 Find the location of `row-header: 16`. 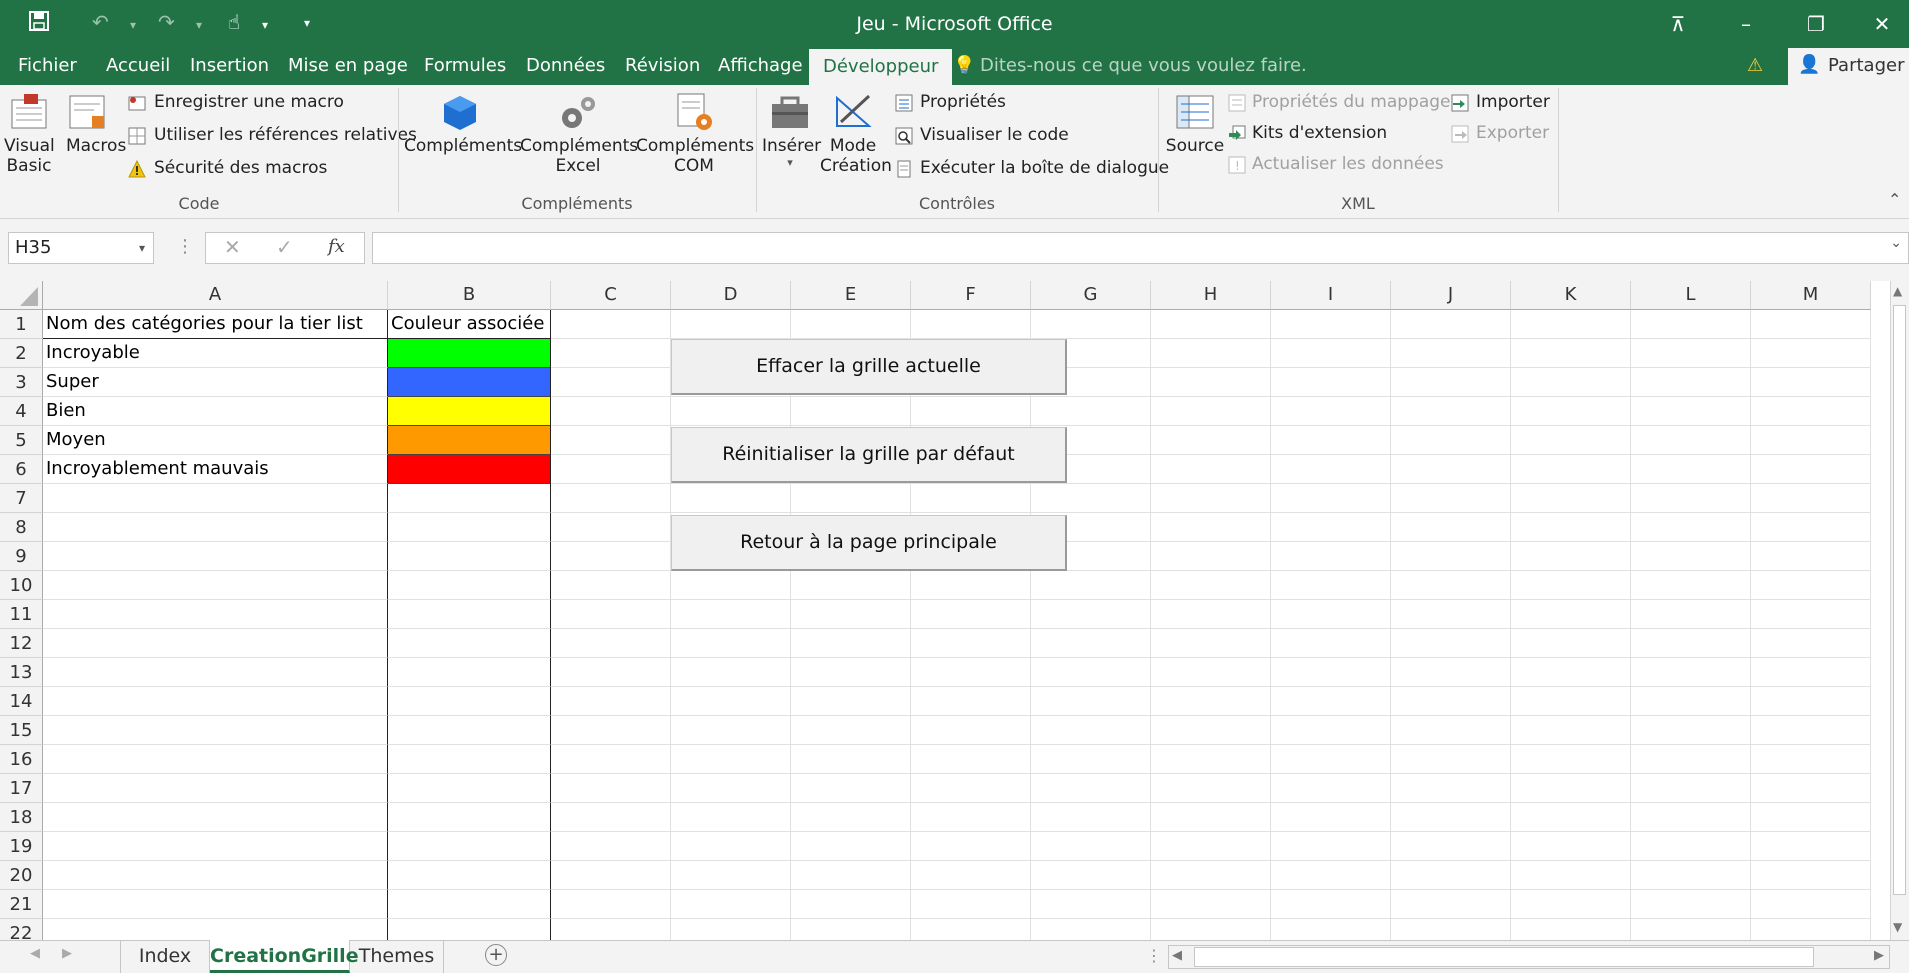

row-header: 16 is located at coordinates (21, 759).